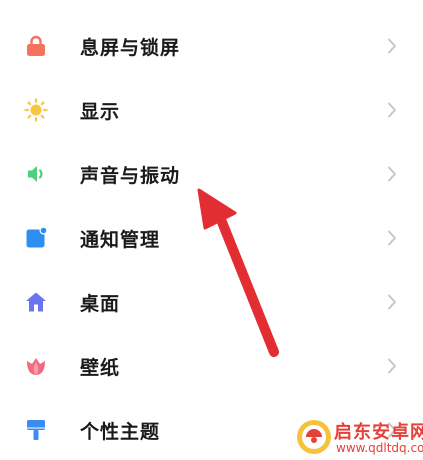 The width and height of the screenshot is (423, 460). What do you see at coordinates (100, 112) in the screenshot?
I see `settings-item-label: 显示` at bounding box center [100, 112].